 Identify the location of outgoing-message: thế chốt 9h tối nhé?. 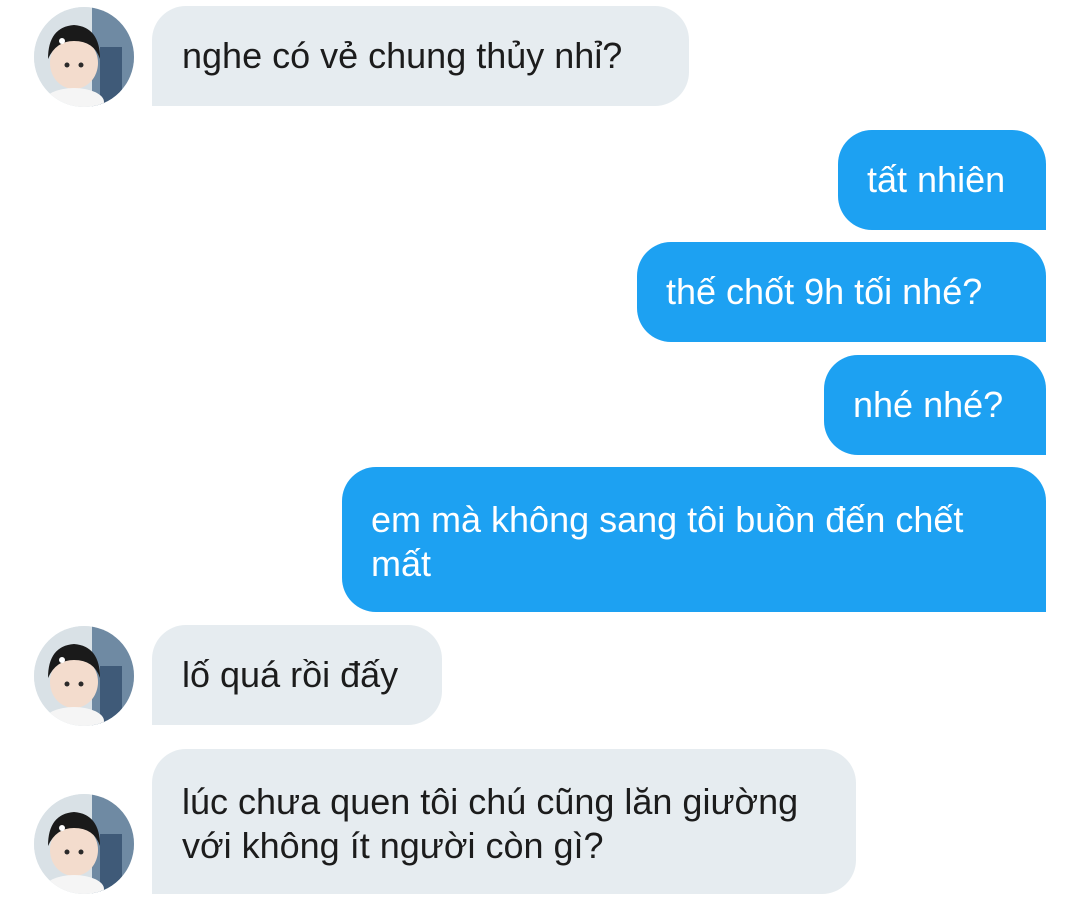
(841, 292).